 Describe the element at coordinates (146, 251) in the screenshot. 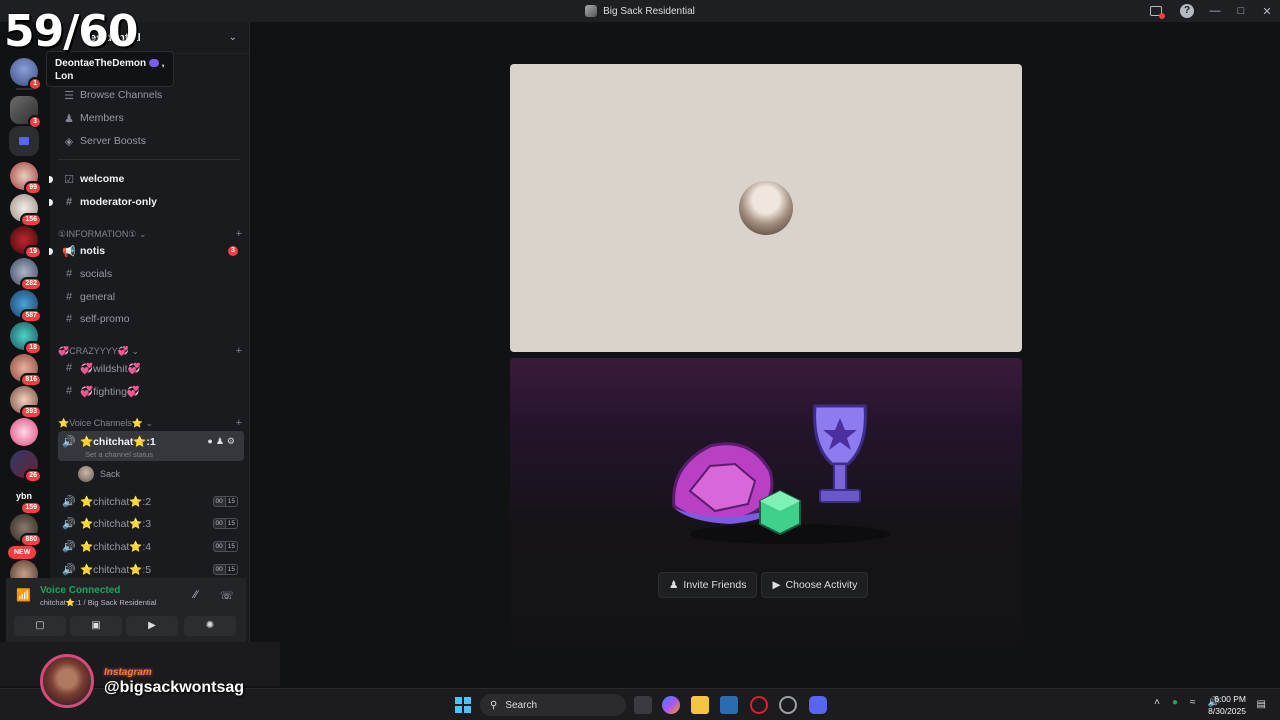

I see `channel-notis: 📢 notis 3` at that location.